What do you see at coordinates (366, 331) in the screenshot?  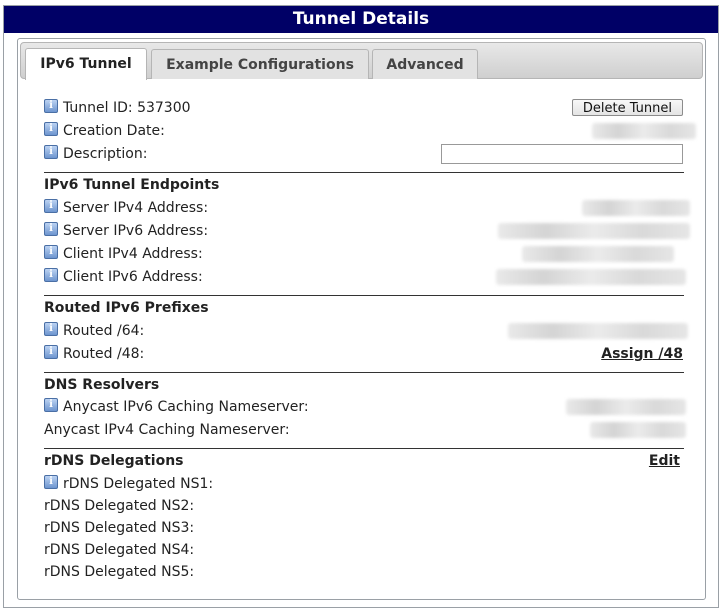 I see `routed-64-row: i Routed /64:` at bounding box center [366, 331].